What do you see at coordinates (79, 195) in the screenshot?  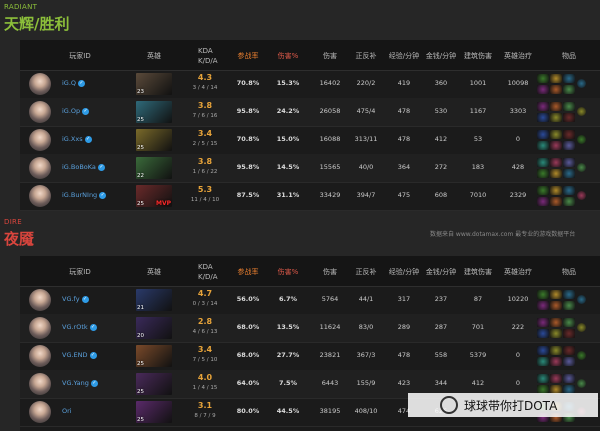 I see `player-name: iG.BurNIng` at bounding box center [79, 195].